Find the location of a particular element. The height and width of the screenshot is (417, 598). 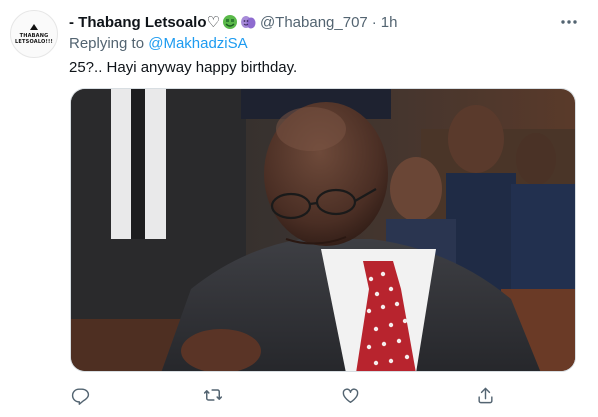

replying-to-label: Replying to is located at coordinates (107, 43).